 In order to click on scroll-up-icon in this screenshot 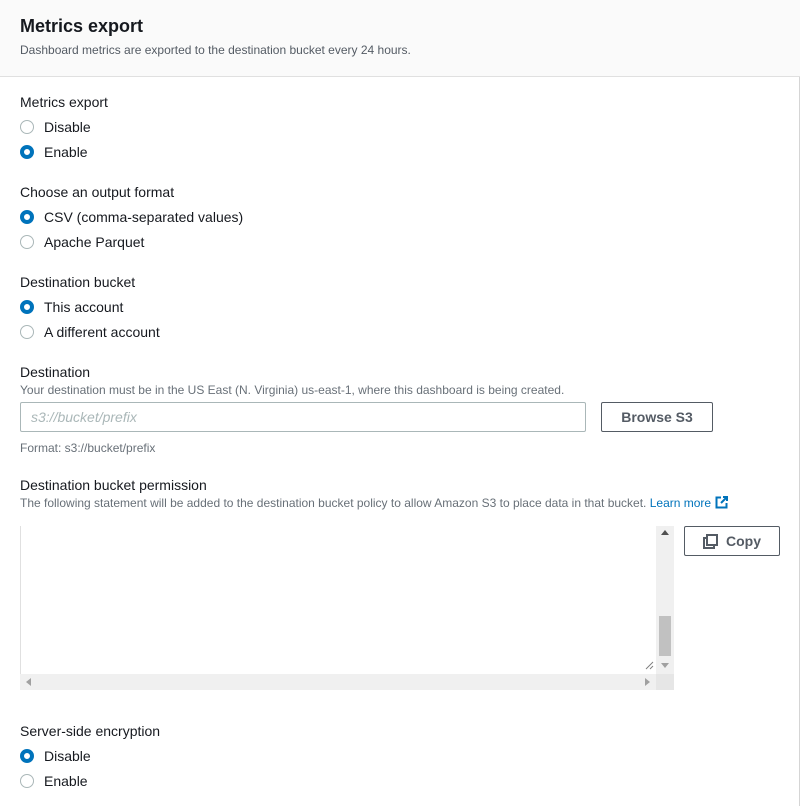, I will do `click(665, 532)`.